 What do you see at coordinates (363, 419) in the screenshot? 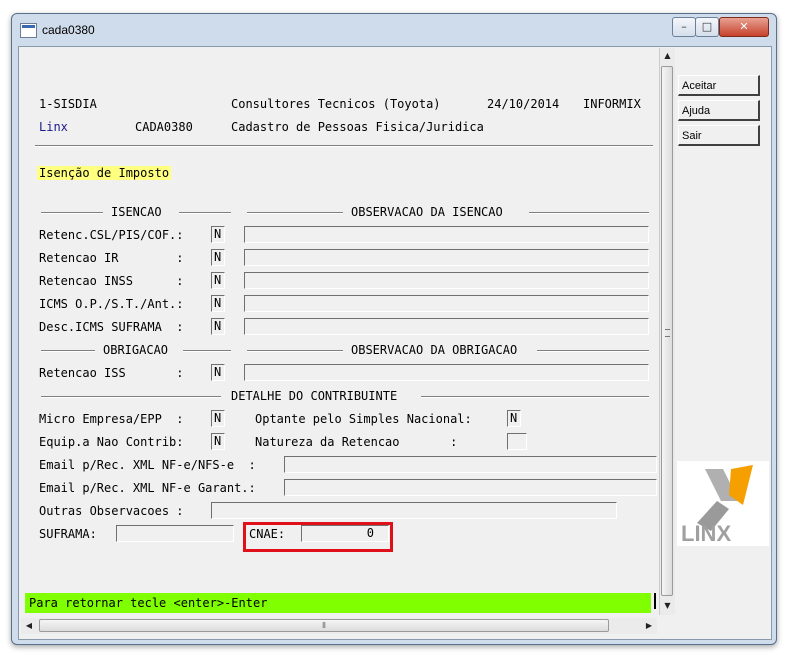
I see `simples-nacional-label: Optante pelo Simples Nacional:` at bounding box center [363, 419].